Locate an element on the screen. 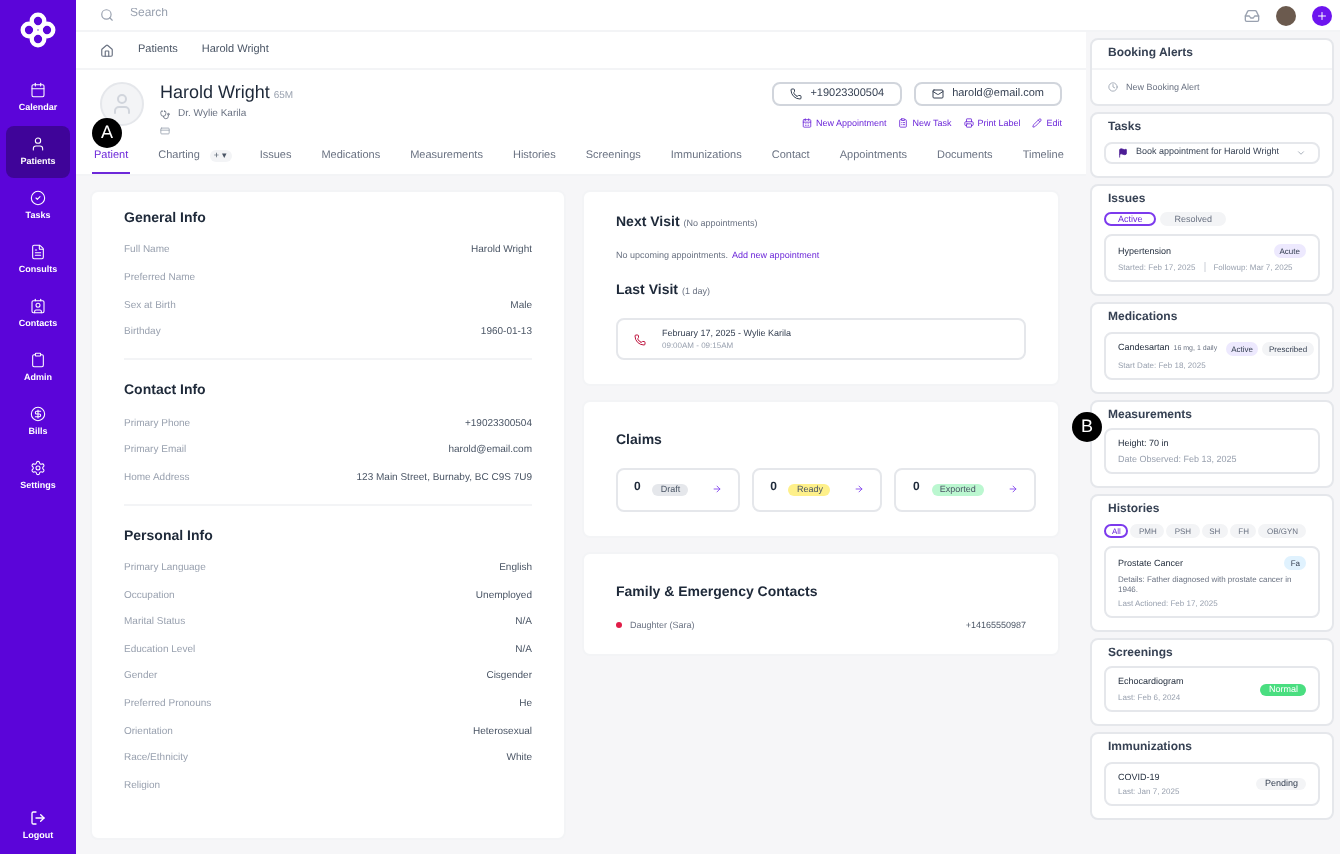 This screenshot has height=854, width=1340. dollar-icon is located at coordinates (38, 414).